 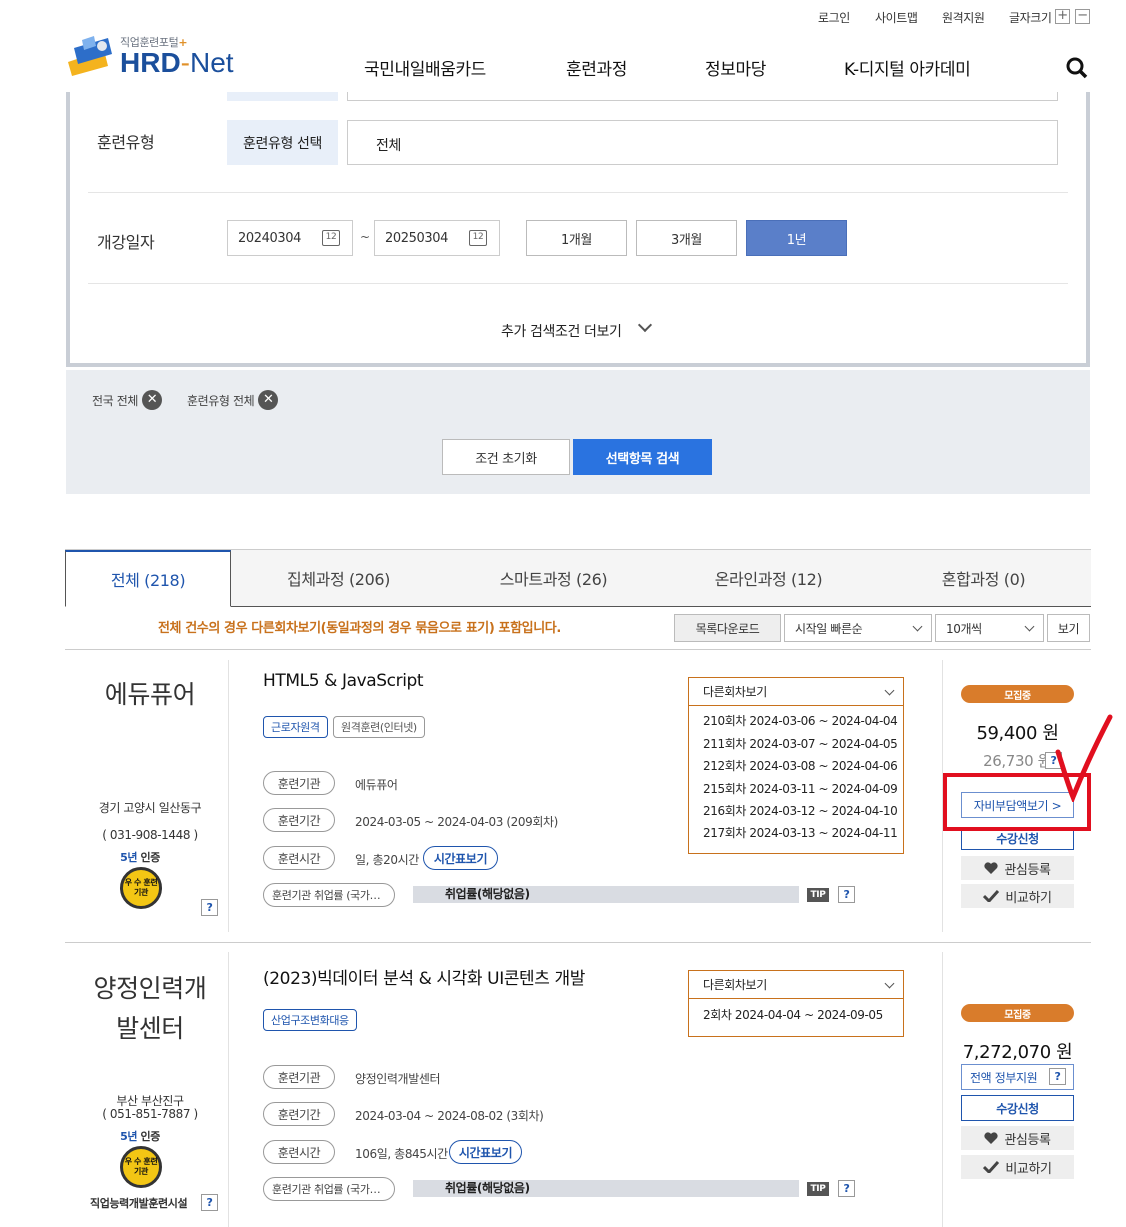 What do you see at coordinates (456, 822) in the screenshot?
I see `period-value: 2024-03-05 ~ 2024-04-03 (209회차)` at bounding box center [456, 822].